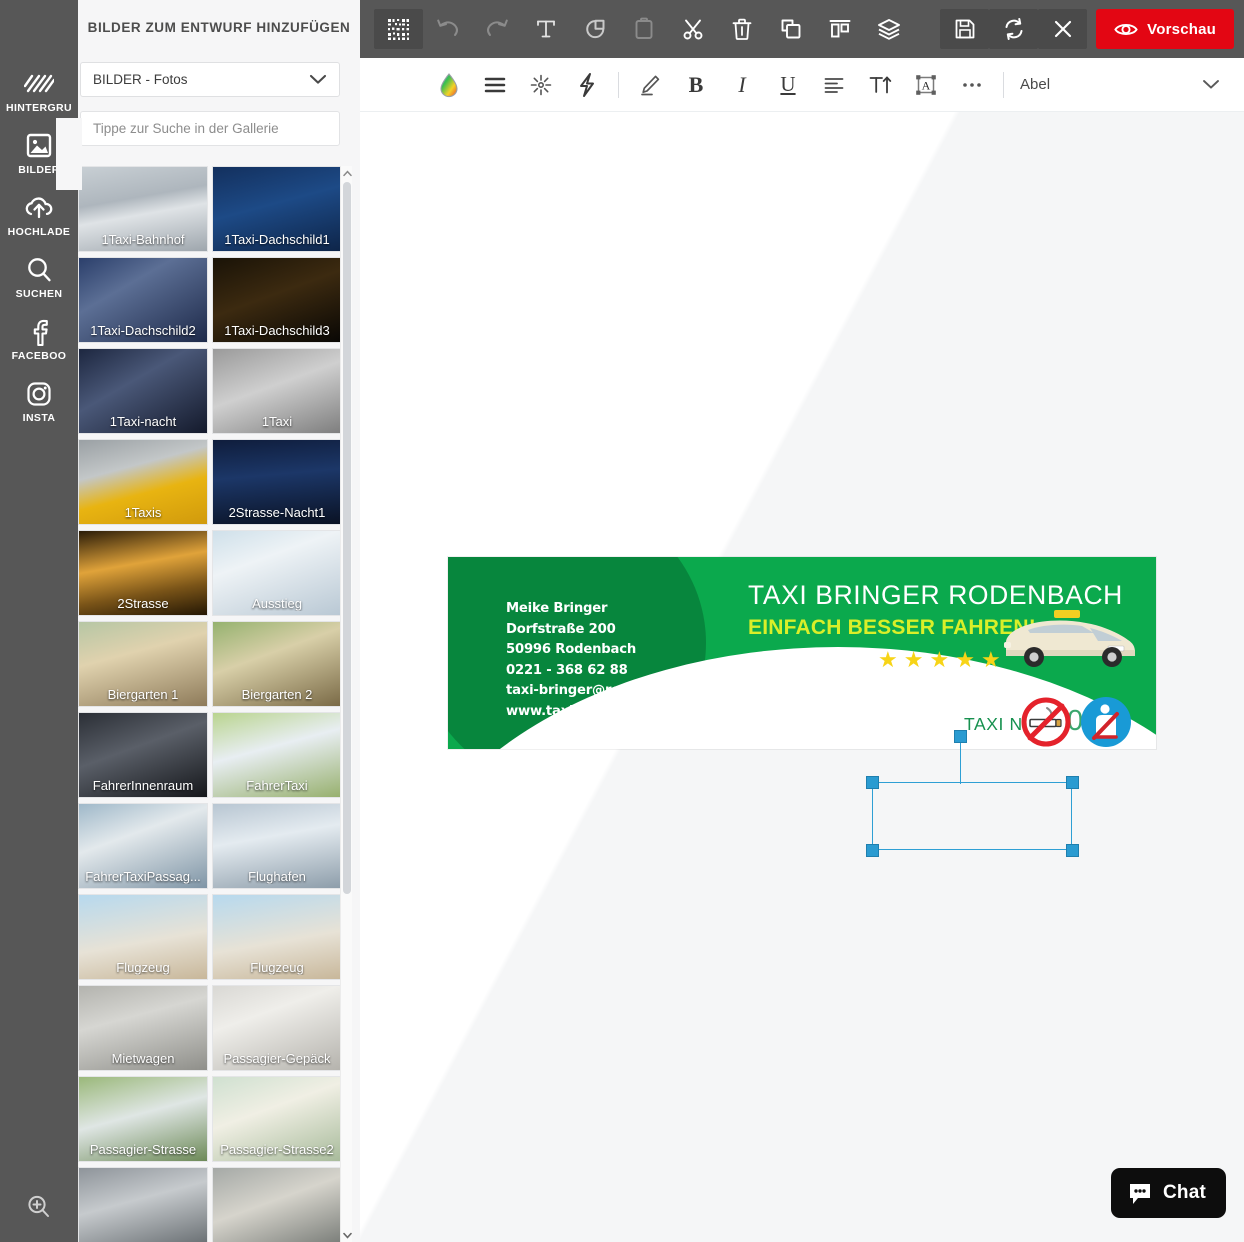  Describe the element at coordinates (788, 85) in the screenshot. I see `underline-button: U` at that location.